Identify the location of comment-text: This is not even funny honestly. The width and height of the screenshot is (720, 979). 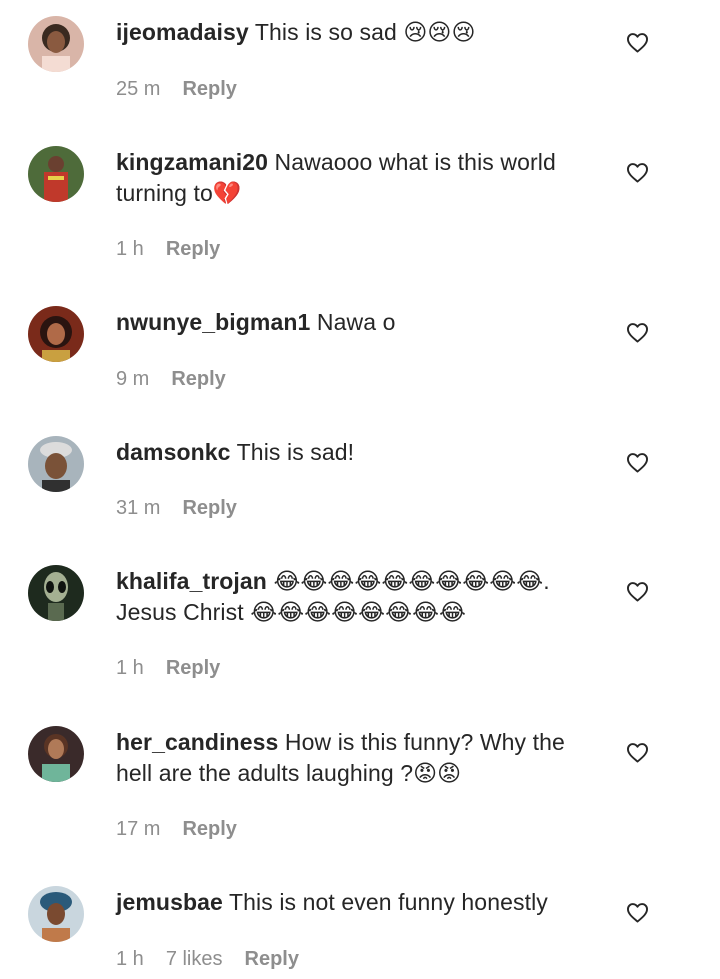
(388, 902).